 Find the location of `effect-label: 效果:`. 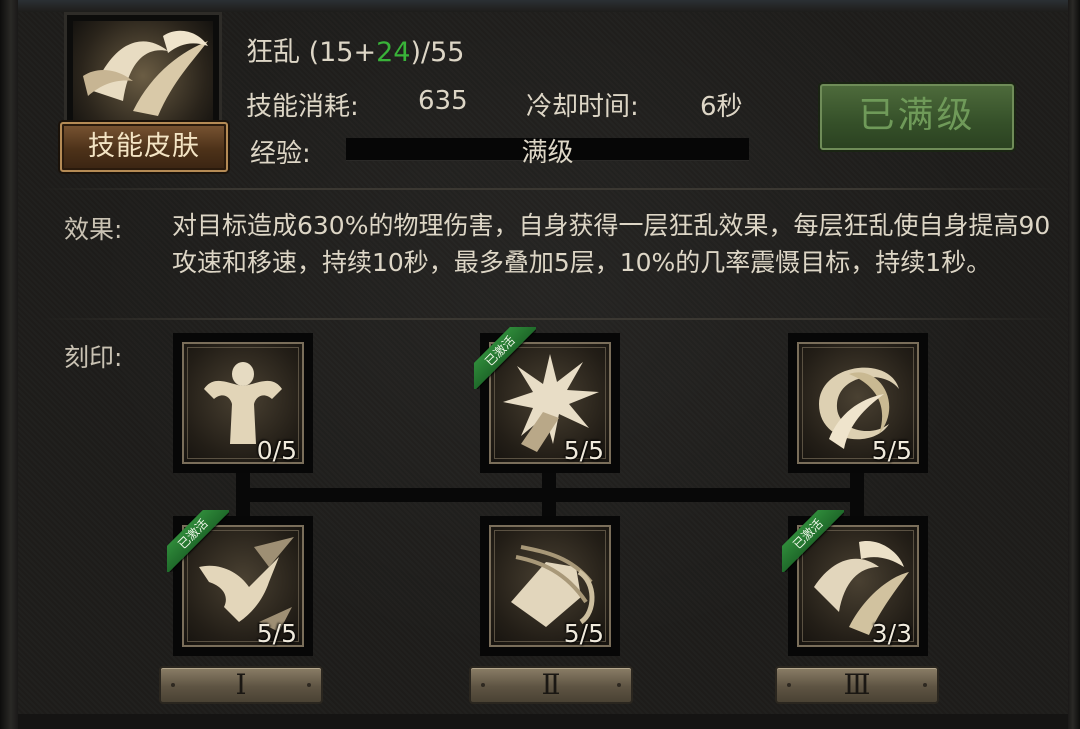

effect-label: 效果: is located at coordinates (93, 229).